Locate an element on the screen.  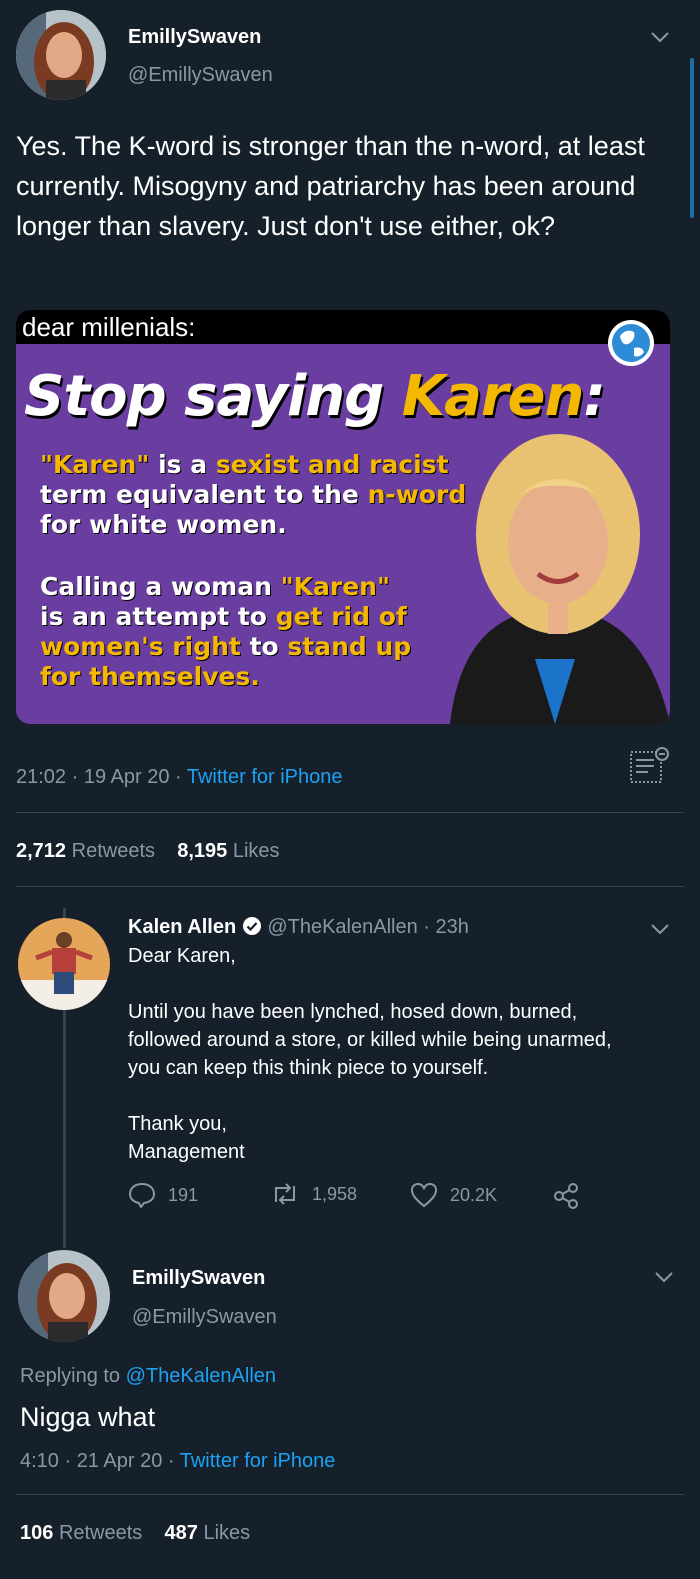
tweet2-stats: 106 Retweets 487 Likes is located at coordinates (135, 1533).